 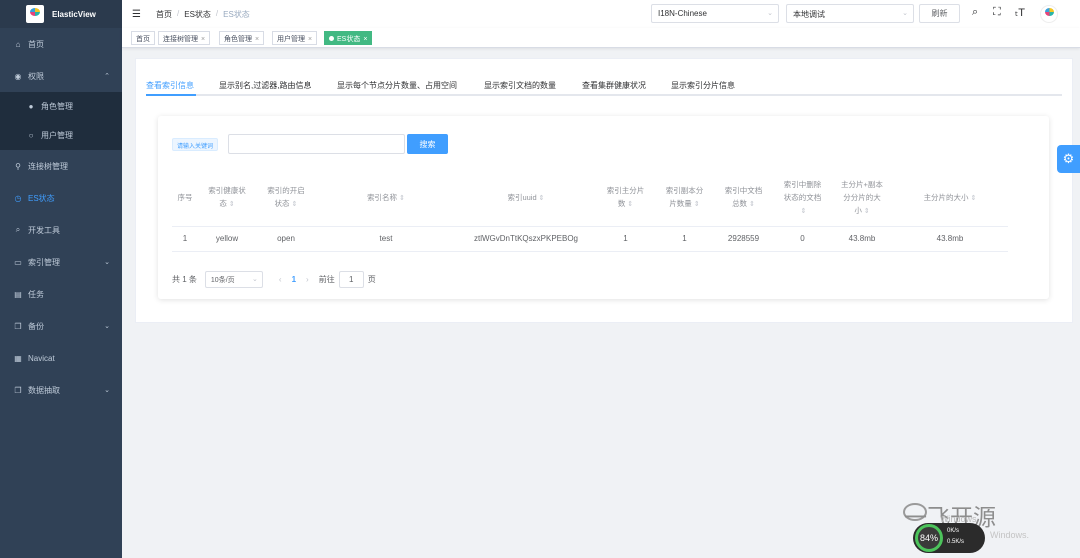 I want to click on tab-index-info: 查看索引信息, so click(x=170, y=85).